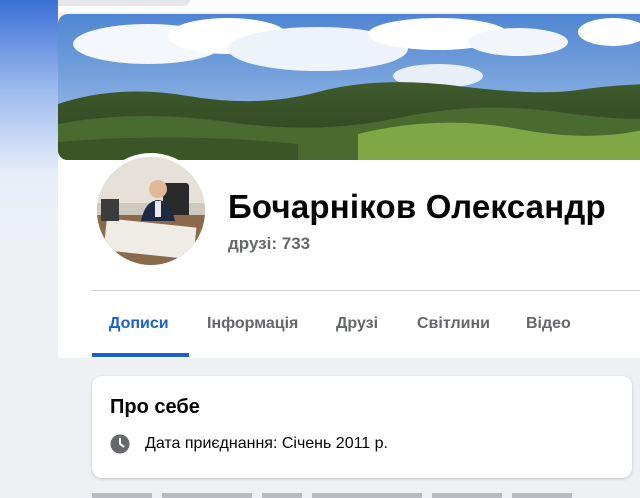 This screenshot has width=640, height=498. I want to click on tab-photos: Світлини, so click(453, 324).